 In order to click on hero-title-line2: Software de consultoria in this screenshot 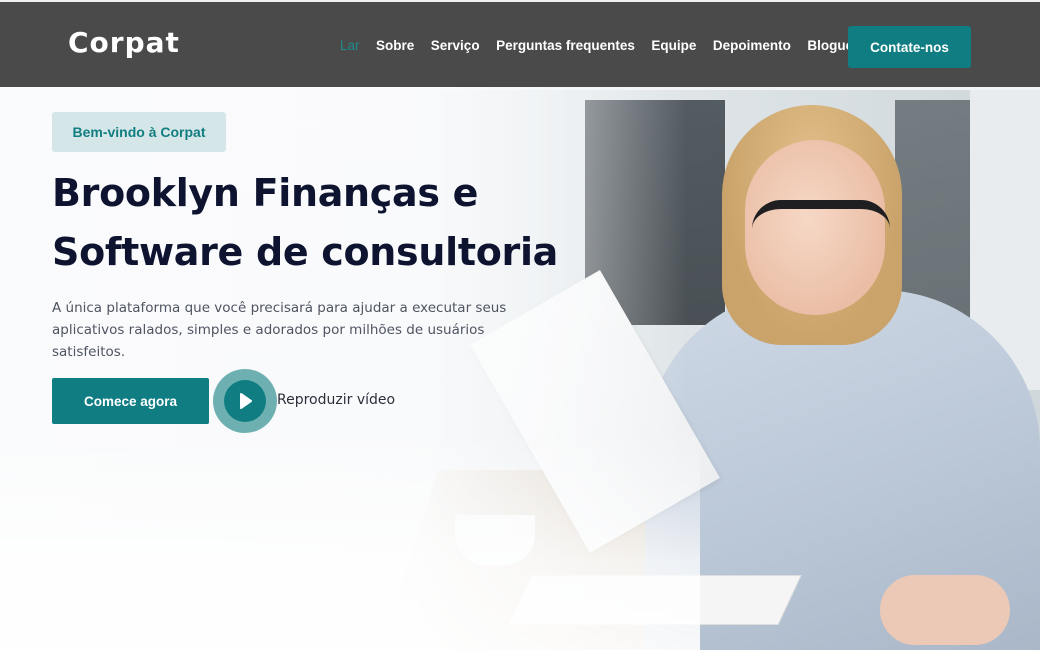, I will do `click(305, 252)`.